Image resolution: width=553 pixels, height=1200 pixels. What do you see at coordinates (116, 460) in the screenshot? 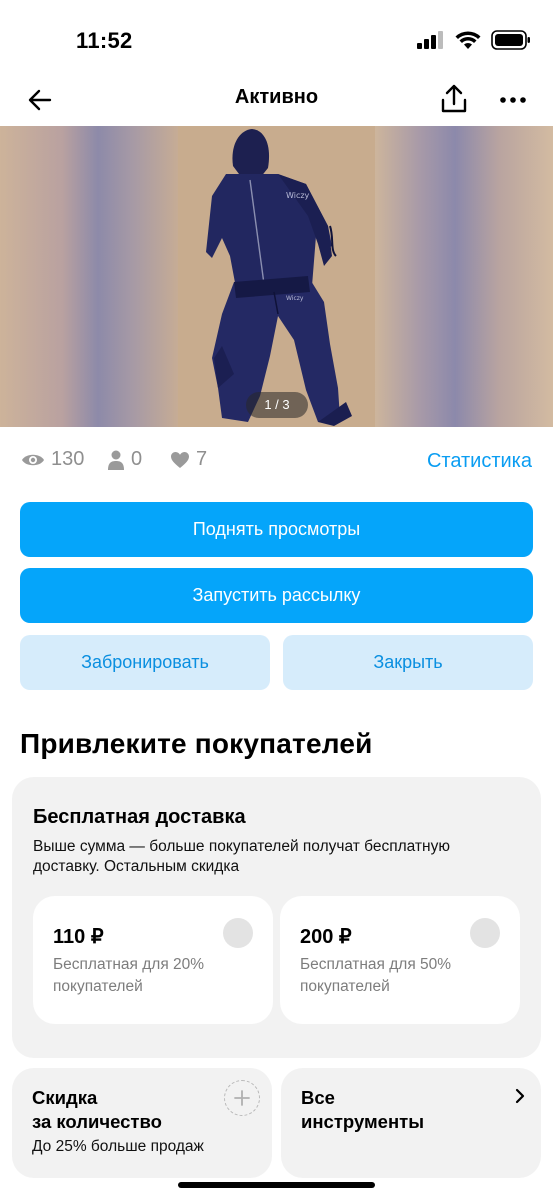
I see `person-icon` at bounding box center [116, 460].